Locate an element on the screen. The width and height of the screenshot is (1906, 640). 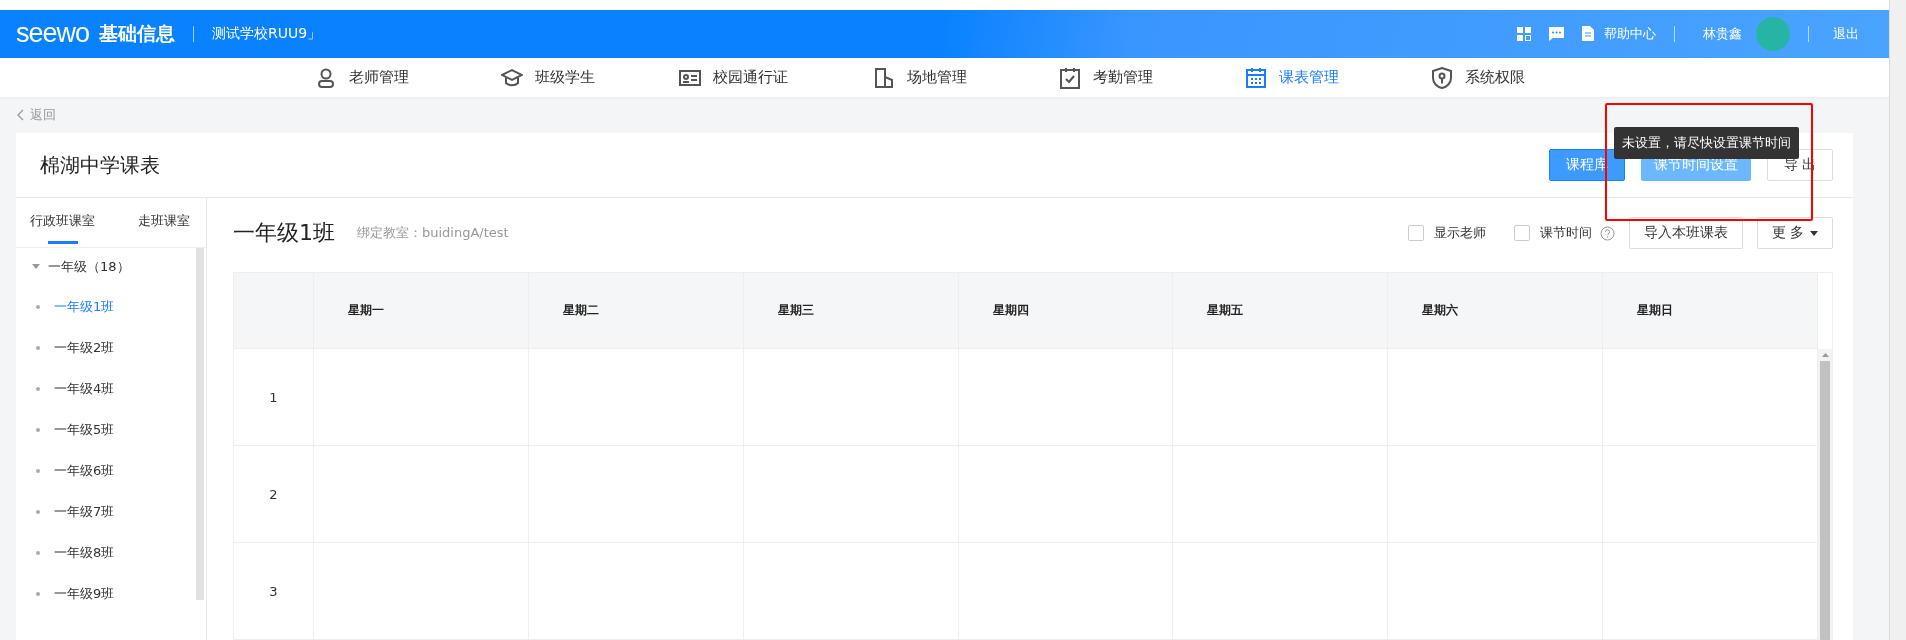
class-item: 一年级6班 is located at coordinates (106, 470).